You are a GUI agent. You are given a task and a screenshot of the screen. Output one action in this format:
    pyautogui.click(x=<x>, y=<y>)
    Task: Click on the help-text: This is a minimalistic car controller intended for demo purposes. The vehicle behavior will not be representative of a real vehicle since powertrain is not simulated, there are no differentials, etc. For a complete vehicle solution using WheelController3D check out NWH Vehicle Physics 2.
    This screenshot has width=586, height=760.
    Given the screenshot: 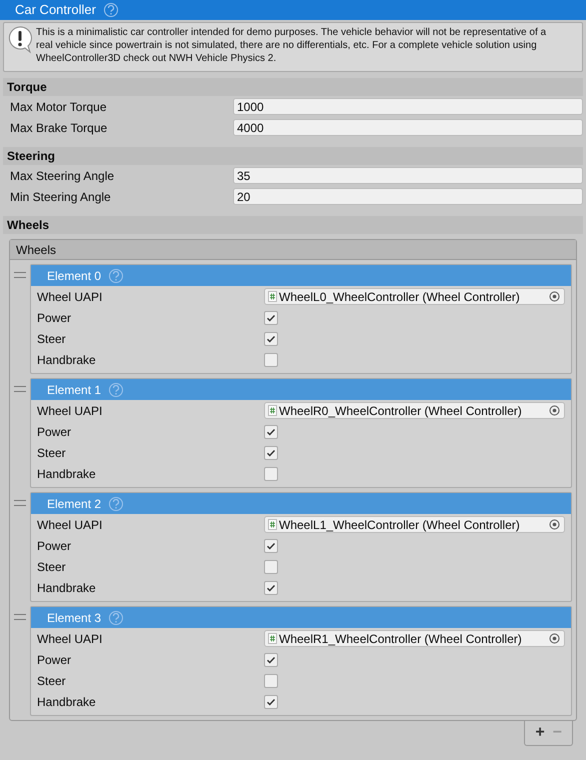 What is the action you would take?
    pyautogui.click(x=292, y=45)
    